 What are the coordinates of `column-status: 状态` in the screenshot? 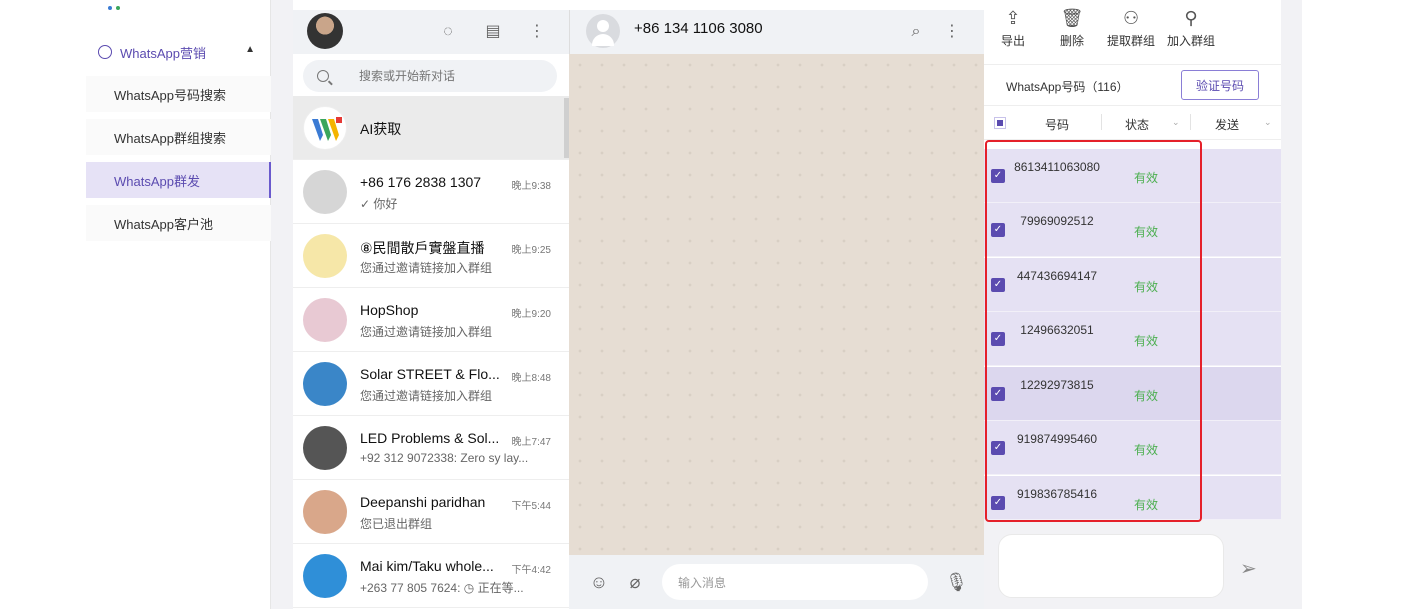 It's located at (1137, 124).